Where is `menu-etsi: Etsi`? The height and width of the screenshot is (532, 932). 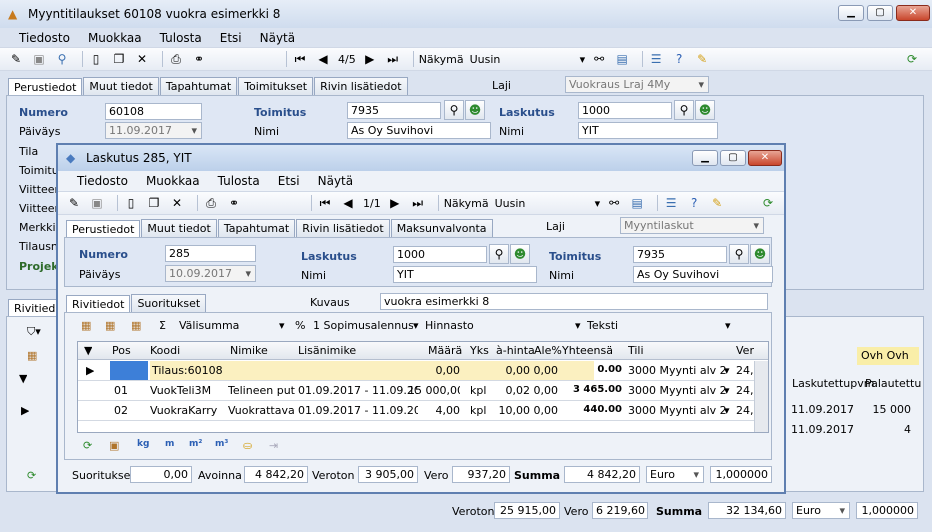
menu-etsi: Etsi is located at coordinates (231, 38).